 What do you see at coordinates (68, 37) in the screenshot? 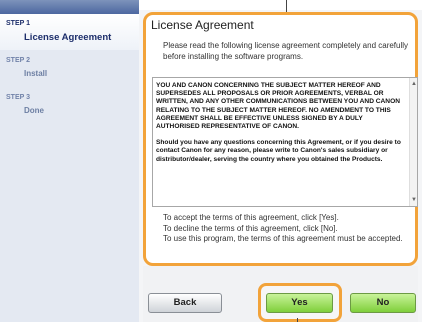
I see `step-1-label: License Agreement` at bounding box center [68, 37].